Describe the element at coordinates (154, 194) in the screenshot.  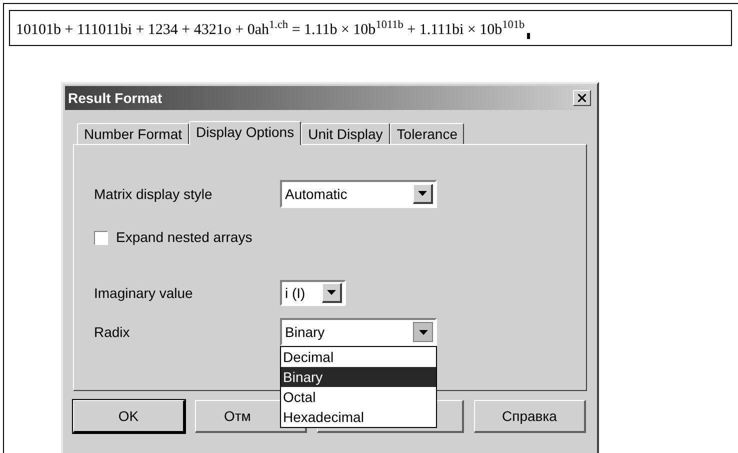
I see `field-label: Matrix display style` at that location.